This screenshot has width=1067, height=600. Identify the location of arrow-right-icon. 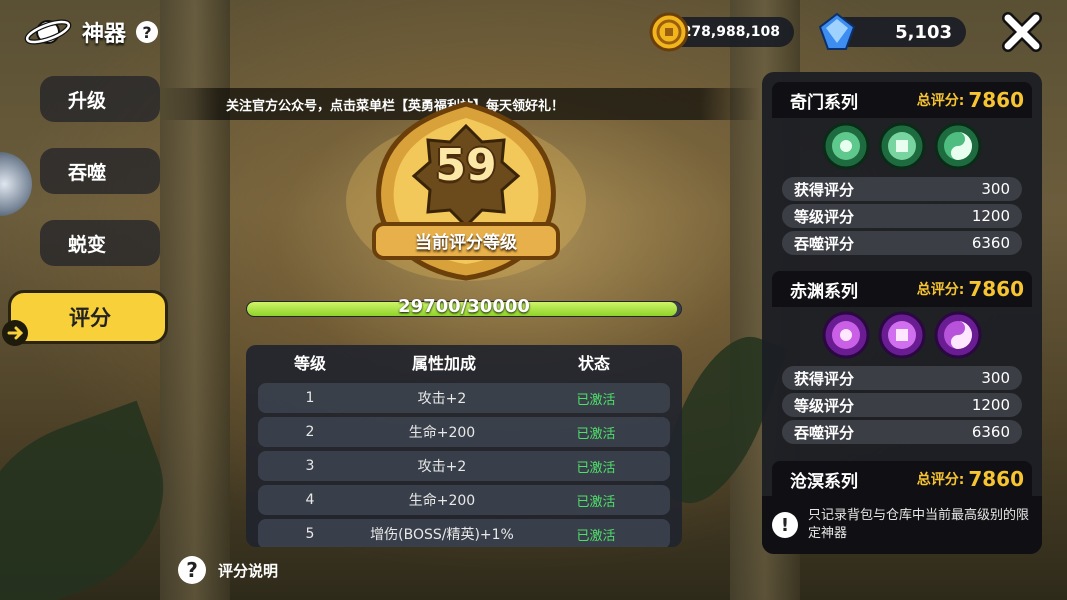
(15, 333).